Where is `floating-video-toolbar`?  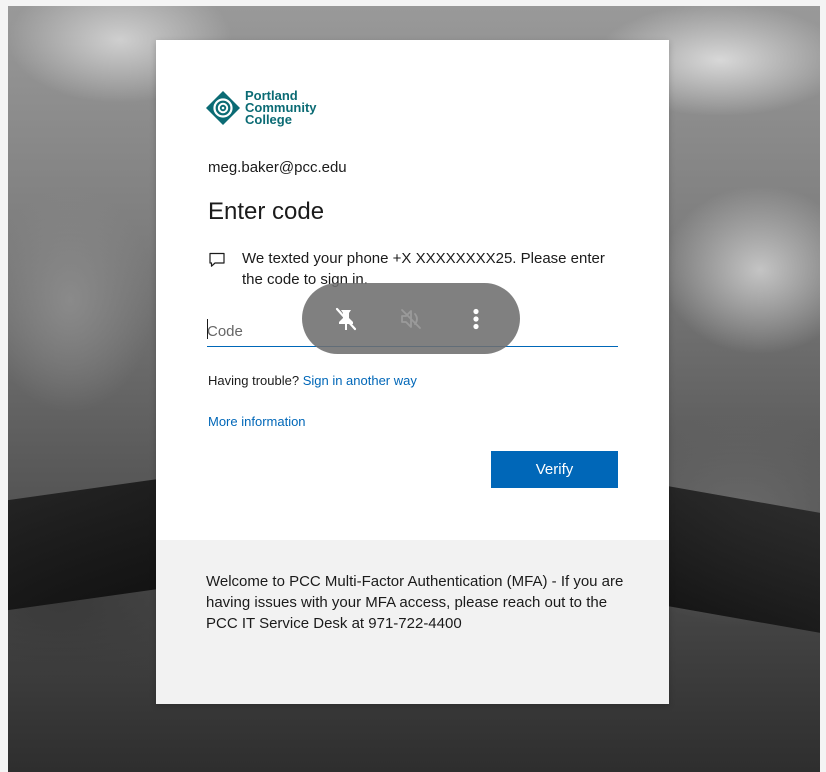 floating-video-toolbar is located at coordinates (411, 318).